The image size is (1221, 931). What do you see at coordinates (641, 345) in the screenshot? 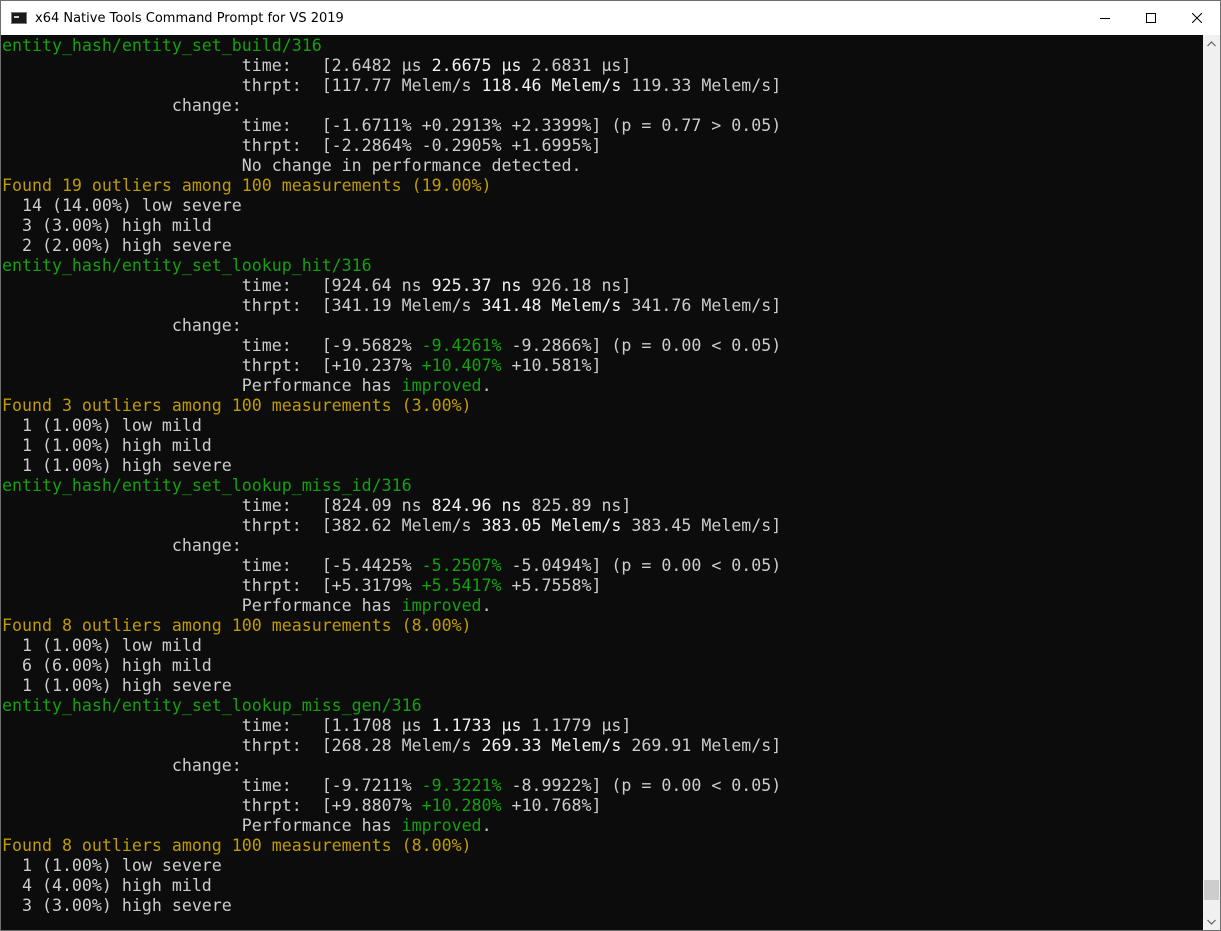
I see `console-text-segment: -9.2866%] (p = 0.00 < 0.05)` at bounding box center [641, 345].